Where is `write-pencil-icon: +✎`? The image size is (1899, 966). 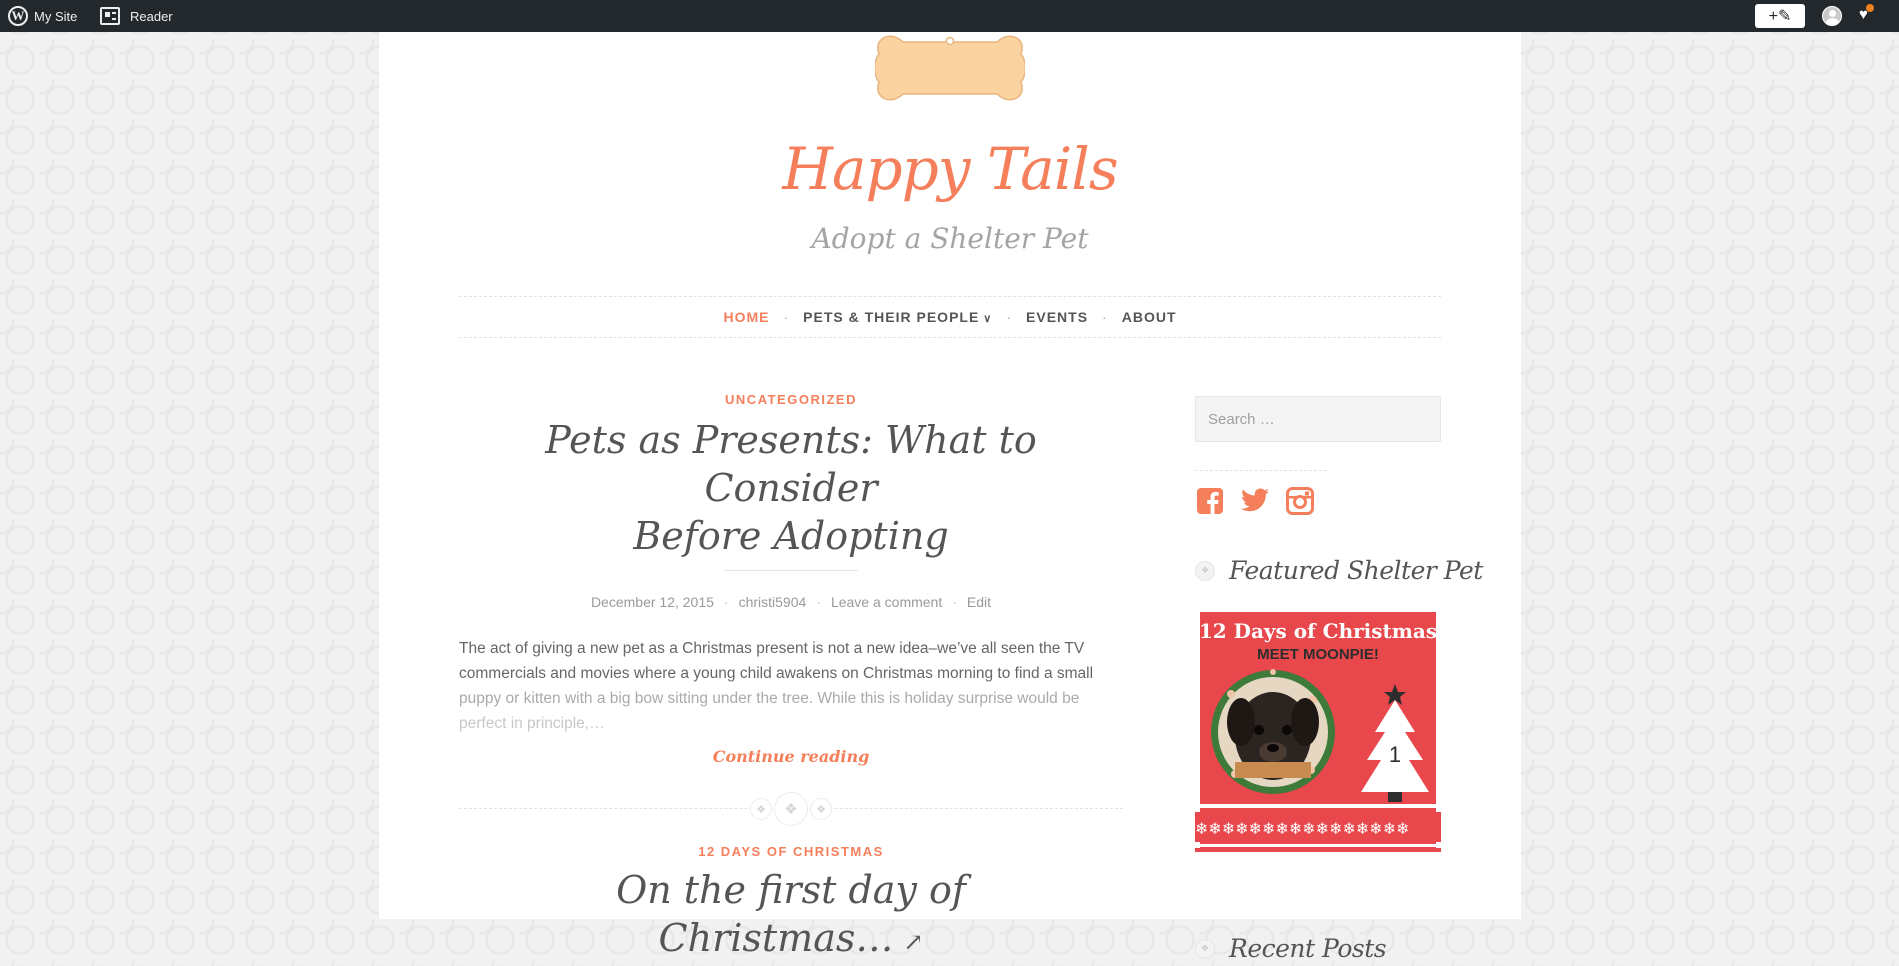 write-pencil-icon: +✎ is located at coordinates (1780, 16).